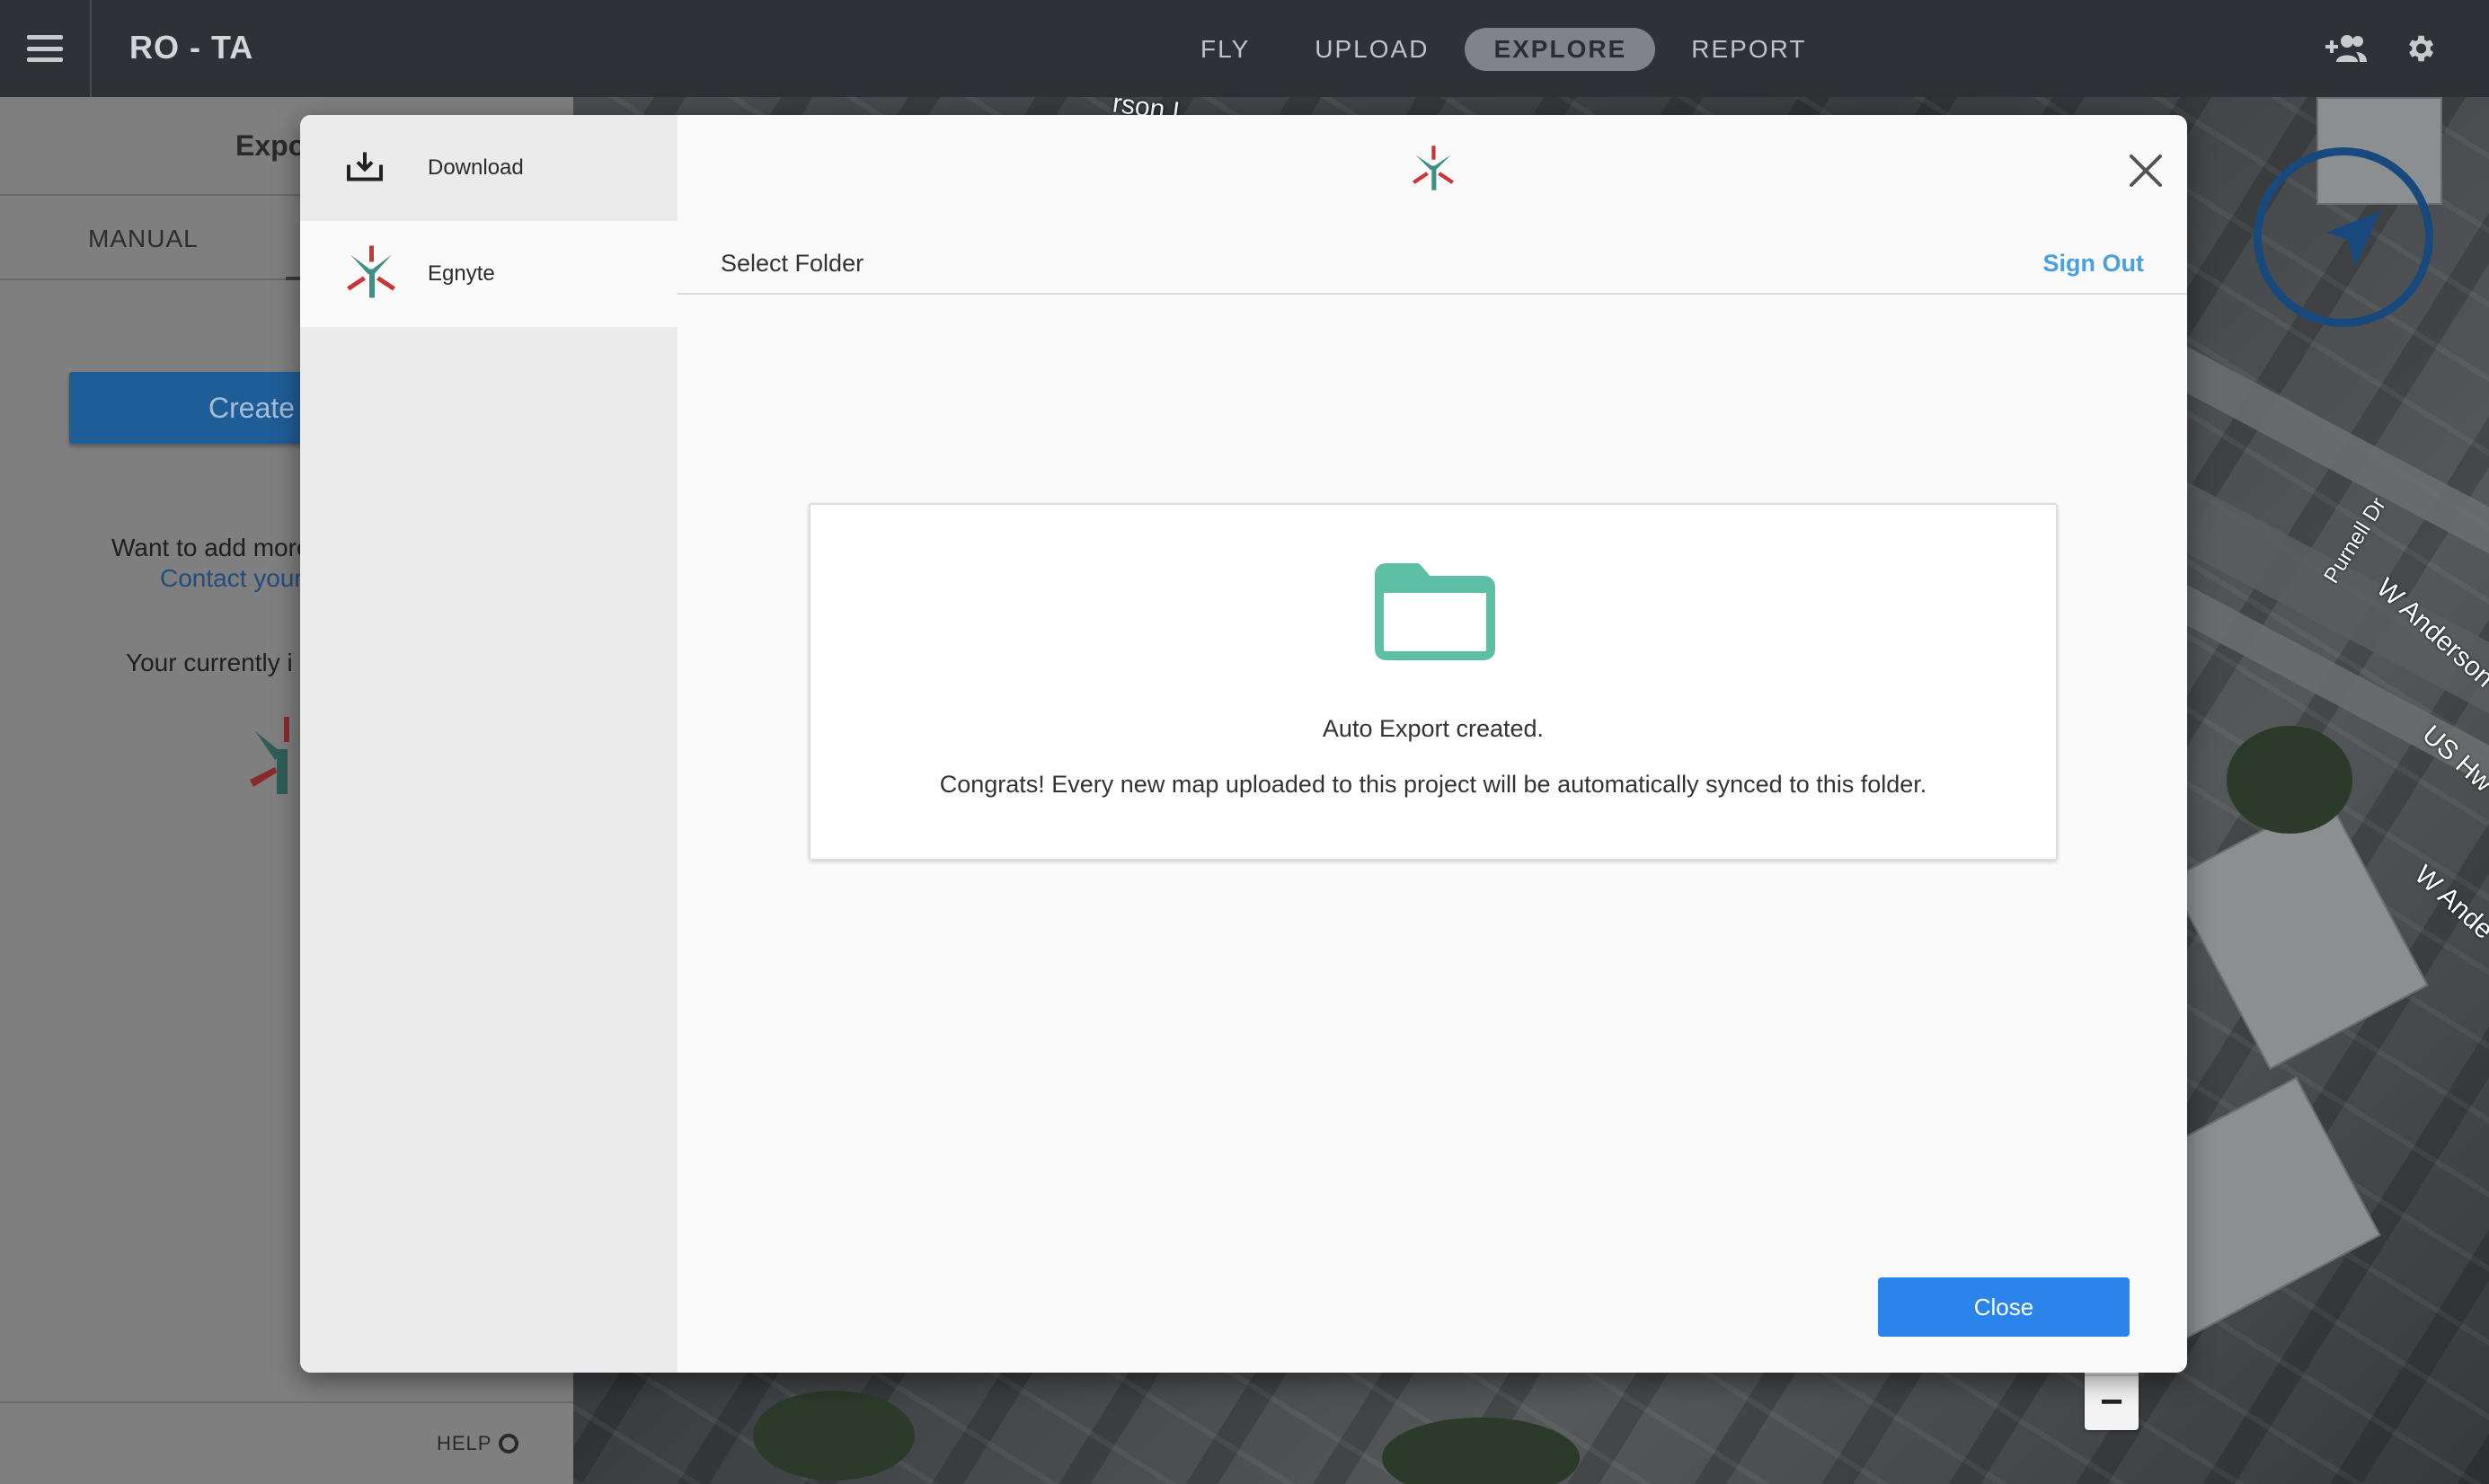 This screenshot has height=1484, width=2489. What do you see at coordinates (2448, 903) in the screenshot?
I see `map-street-label: W Ande` at bounding box center [2448, 903].